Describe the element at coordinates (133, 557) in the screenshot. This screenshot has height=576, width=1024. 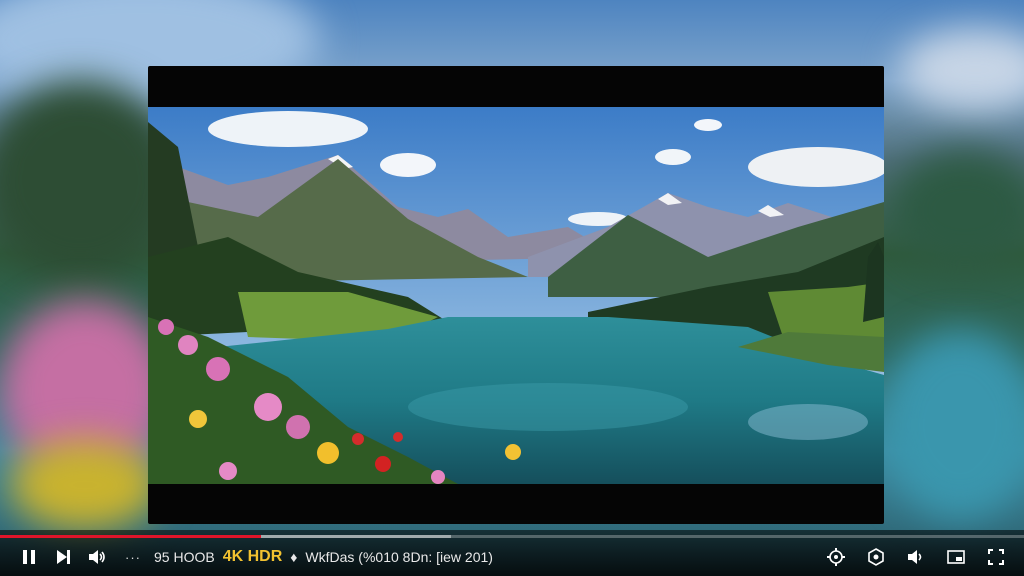
I see `more-dots: ···` at that location.